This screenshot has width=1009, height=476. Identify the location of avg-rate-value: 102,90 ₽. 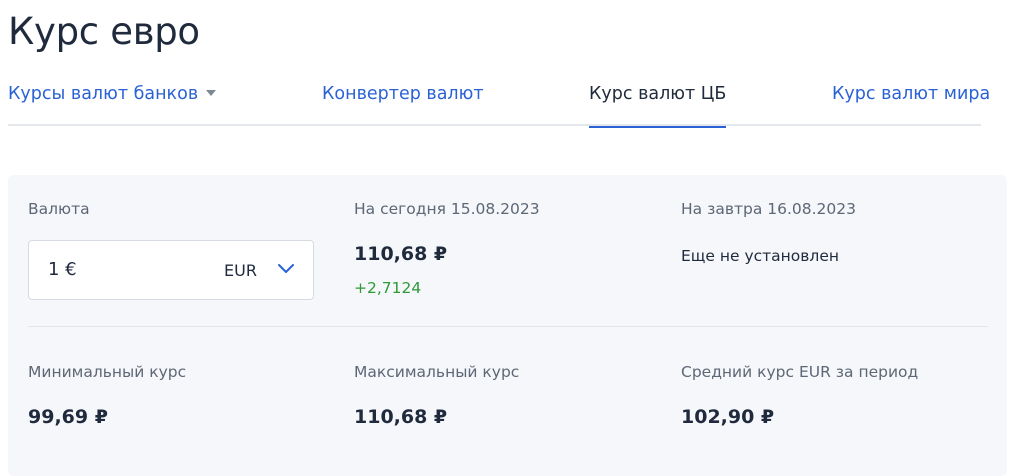
(728, 417).